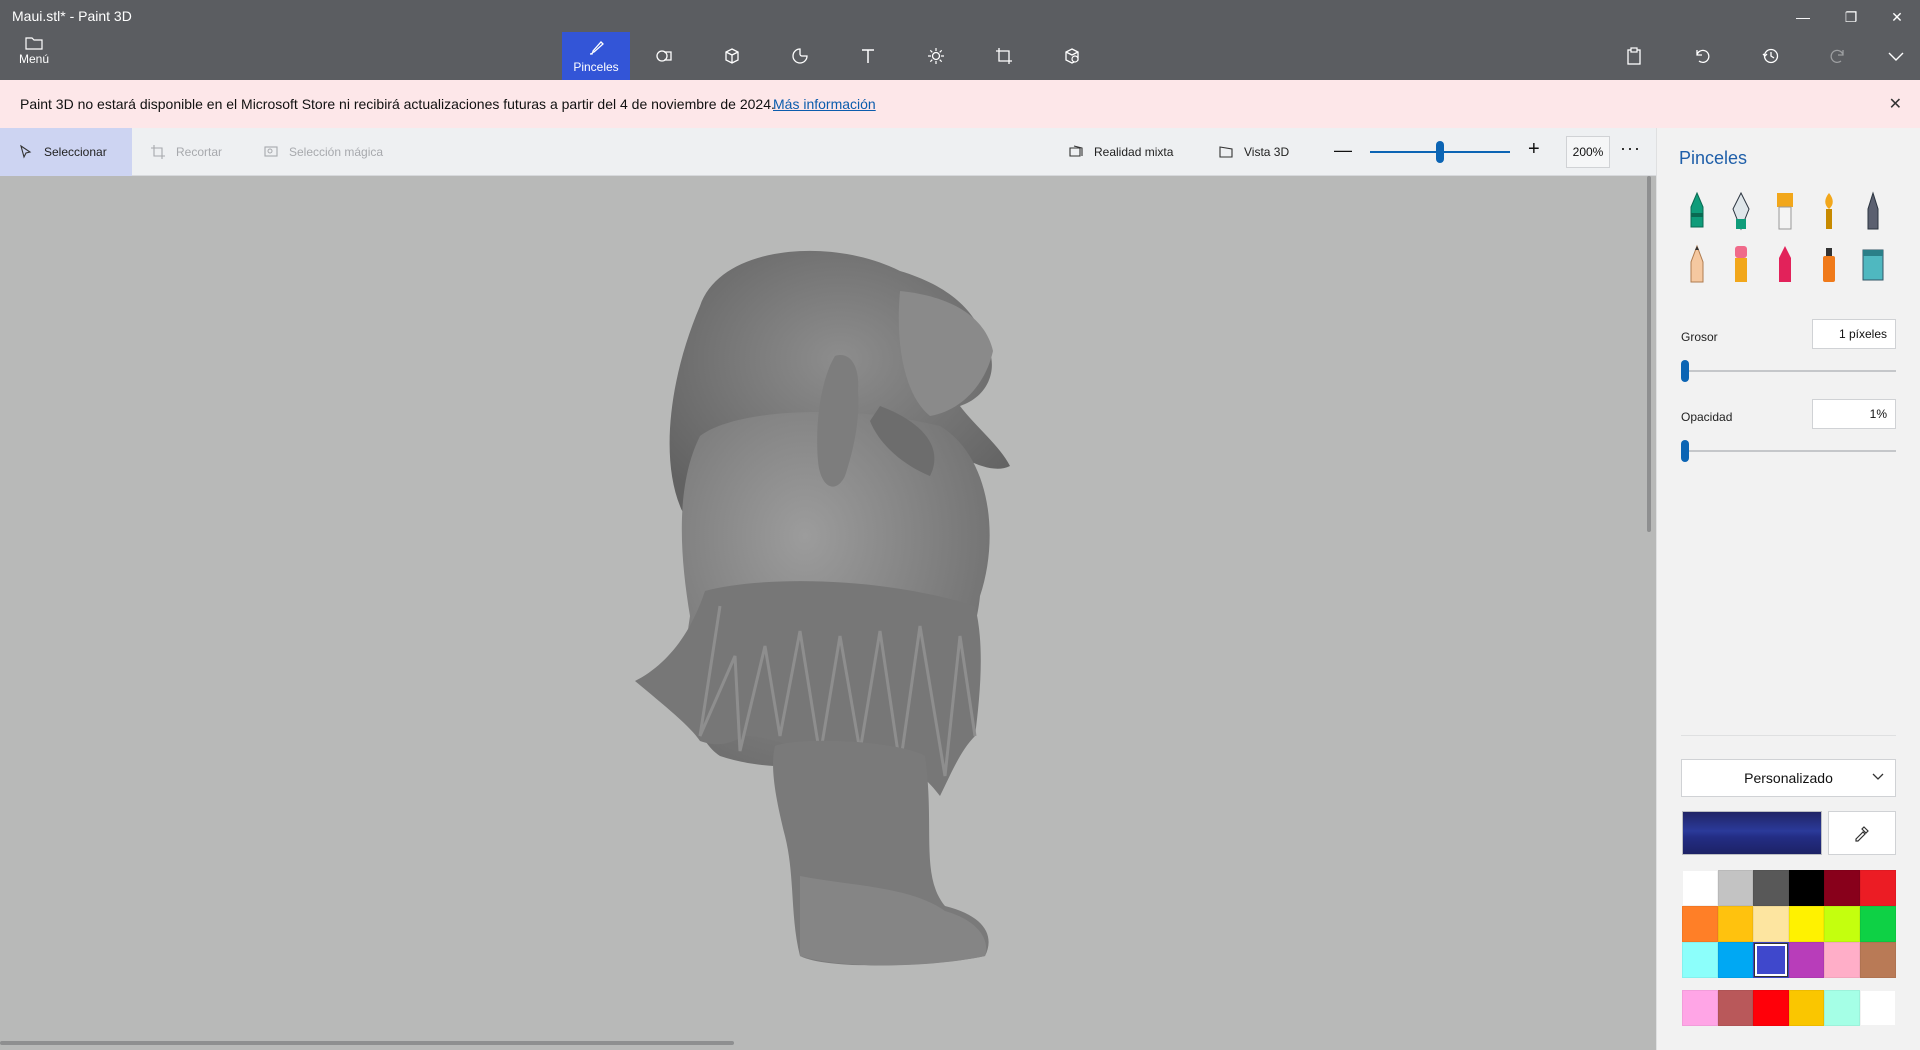  Describe the element at coordinates (1630, 148) in the screenshot. I see `more-options-button: ···` at that location.